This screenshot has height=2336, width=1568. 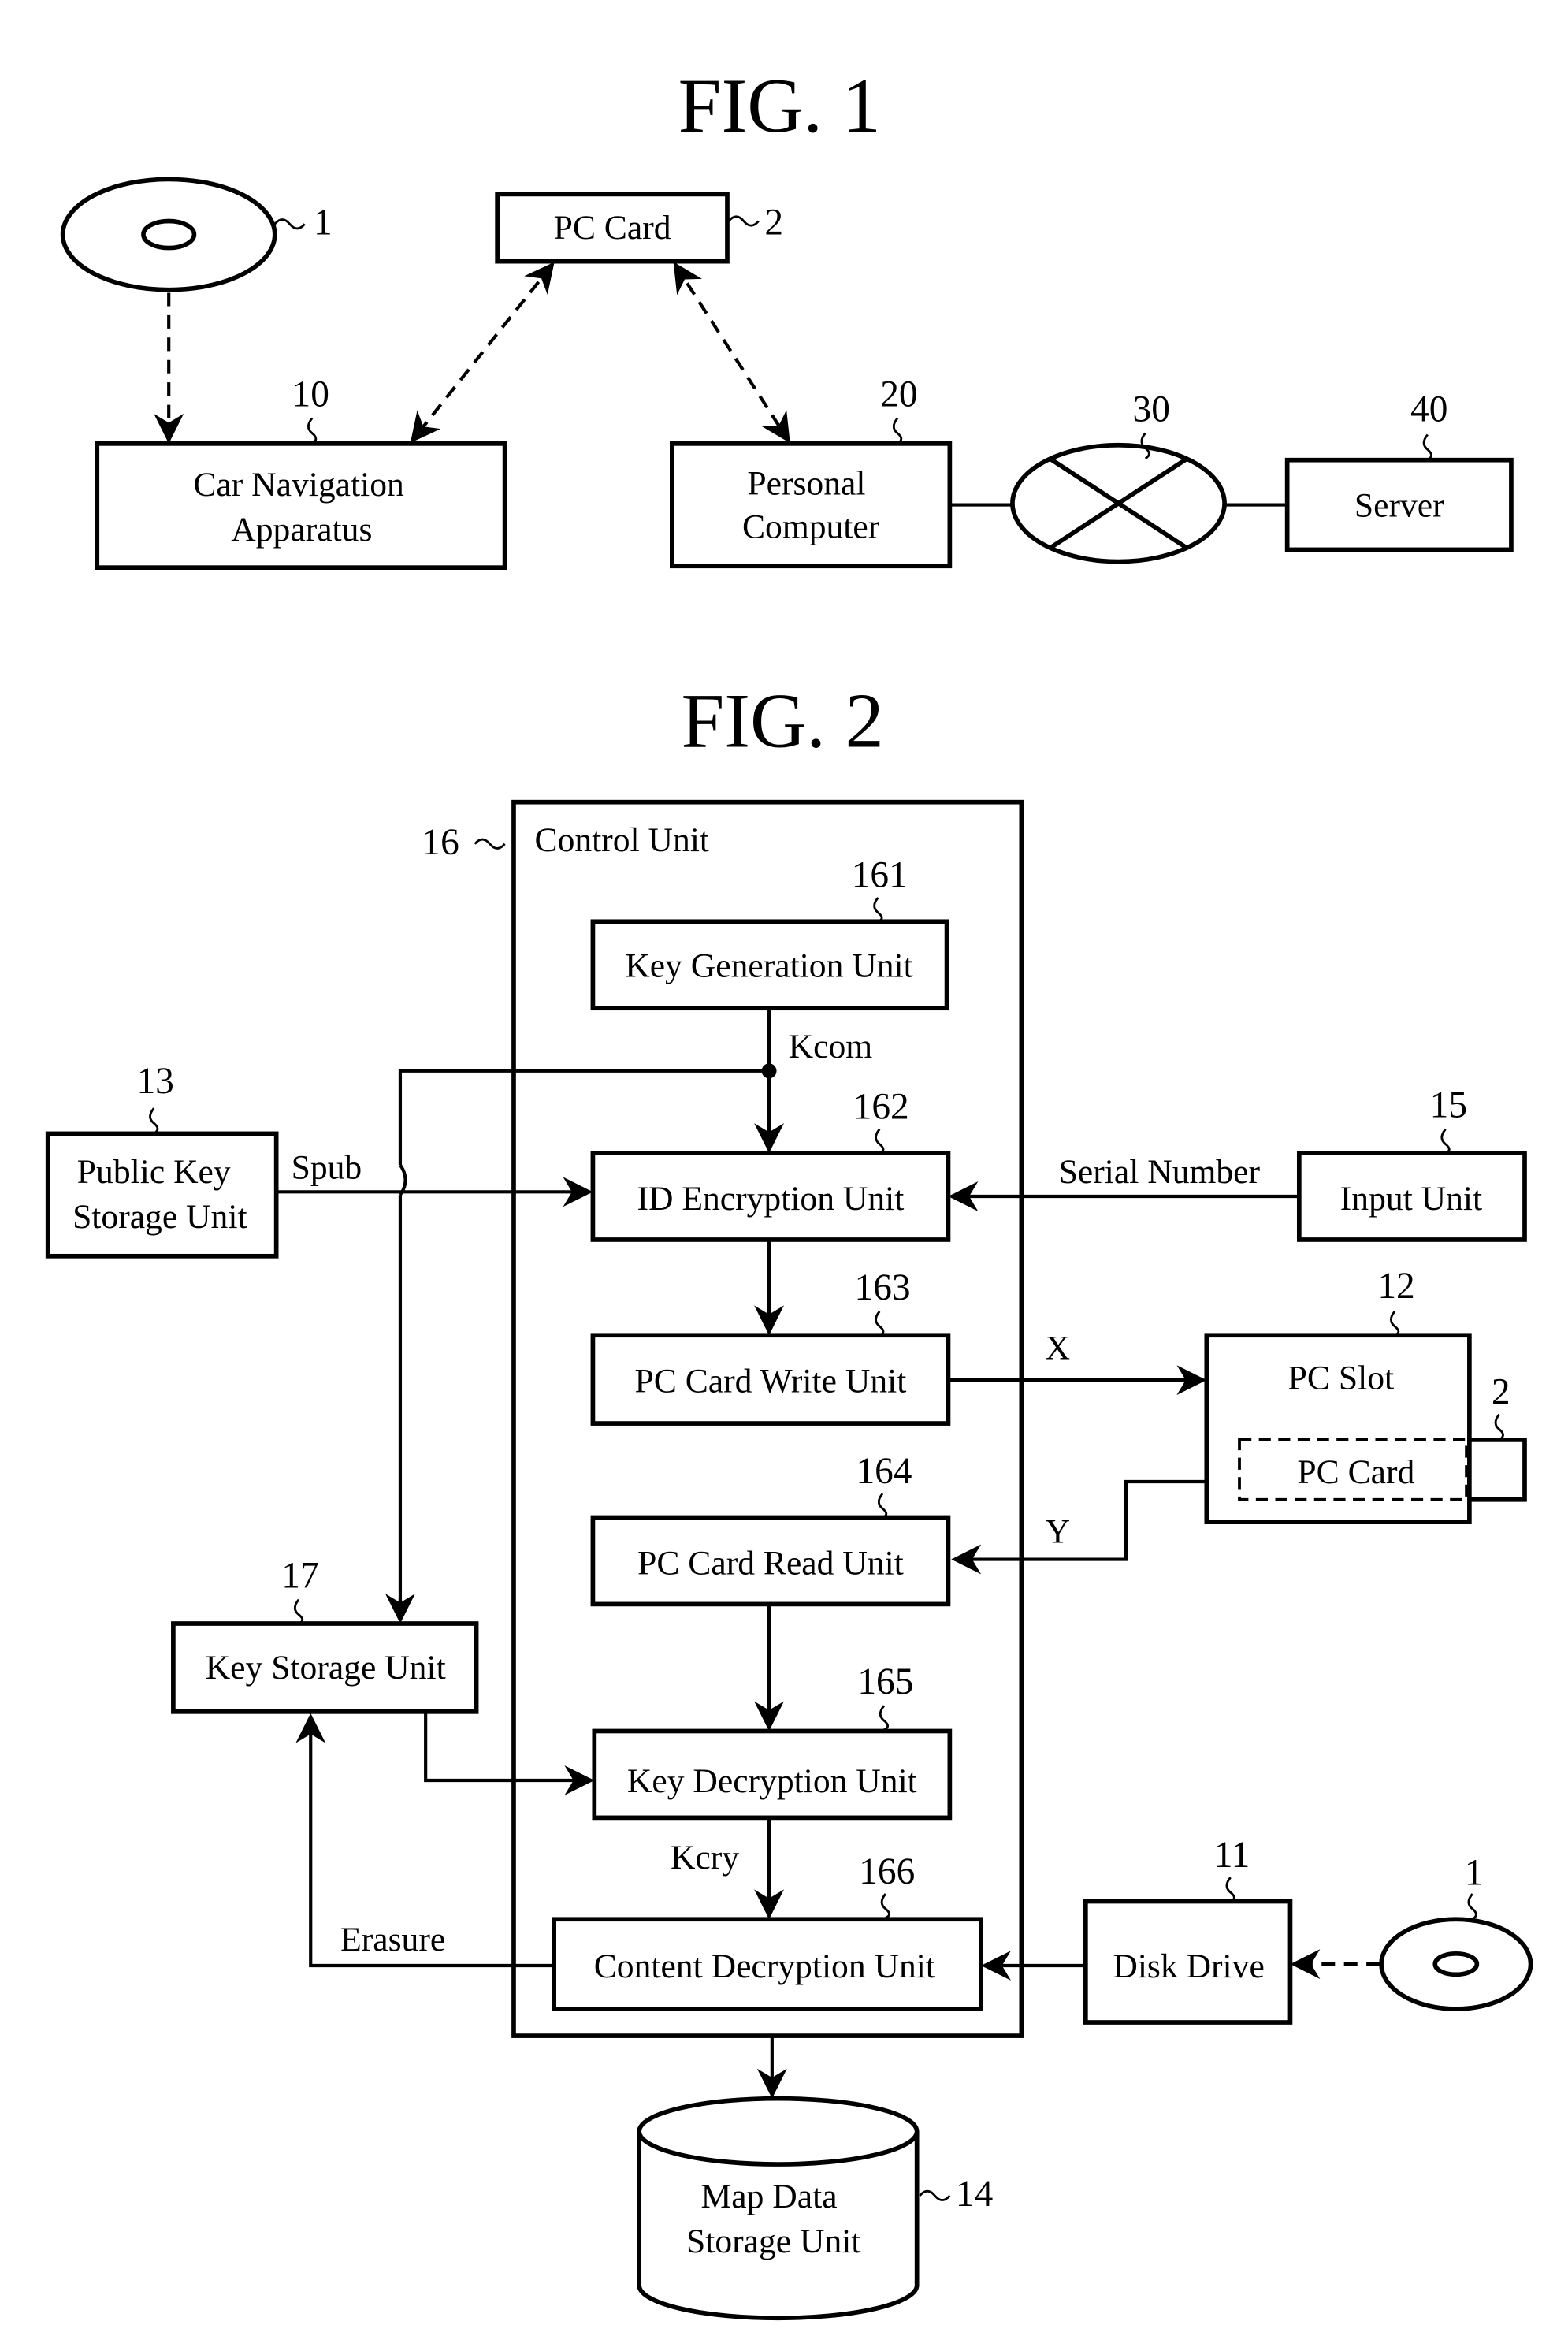 What do you see at coordinates (1151, 409) in the screenshot?
I see `ref-label: 30` at bounding box center [1151, 409].